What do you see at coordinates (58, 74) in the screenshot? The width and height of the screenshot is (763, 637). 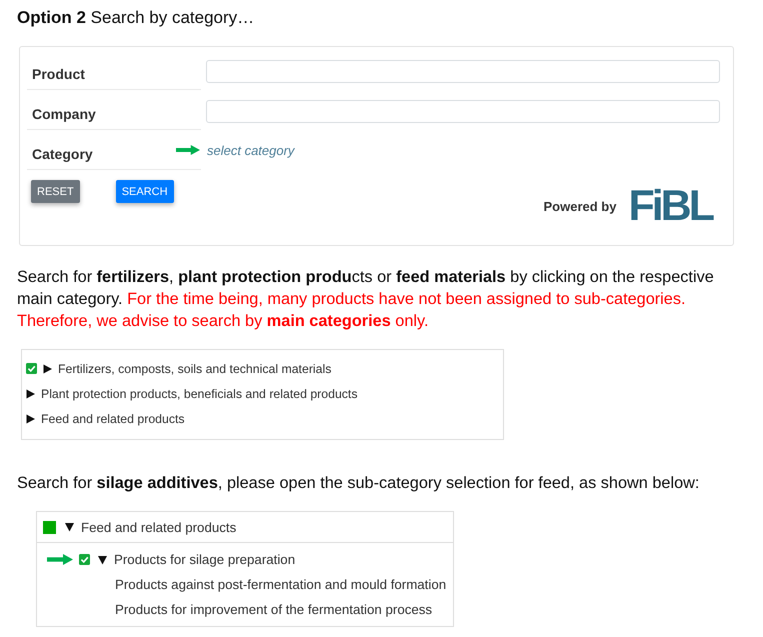 I see `field-label: Product` at bounding box center [58, 74].